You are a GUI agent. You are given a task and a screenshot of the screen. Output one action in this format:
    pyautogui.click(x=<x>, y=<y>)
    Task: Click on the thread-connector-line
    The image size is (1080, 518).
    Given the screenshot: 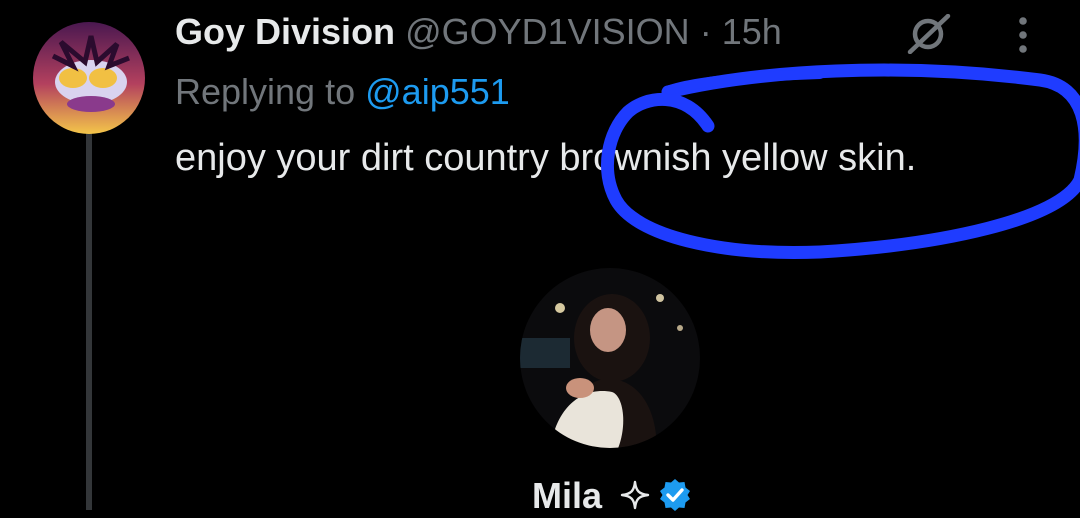 What is the action you would take?
    pyautogui.click(x=89, y=320)
    